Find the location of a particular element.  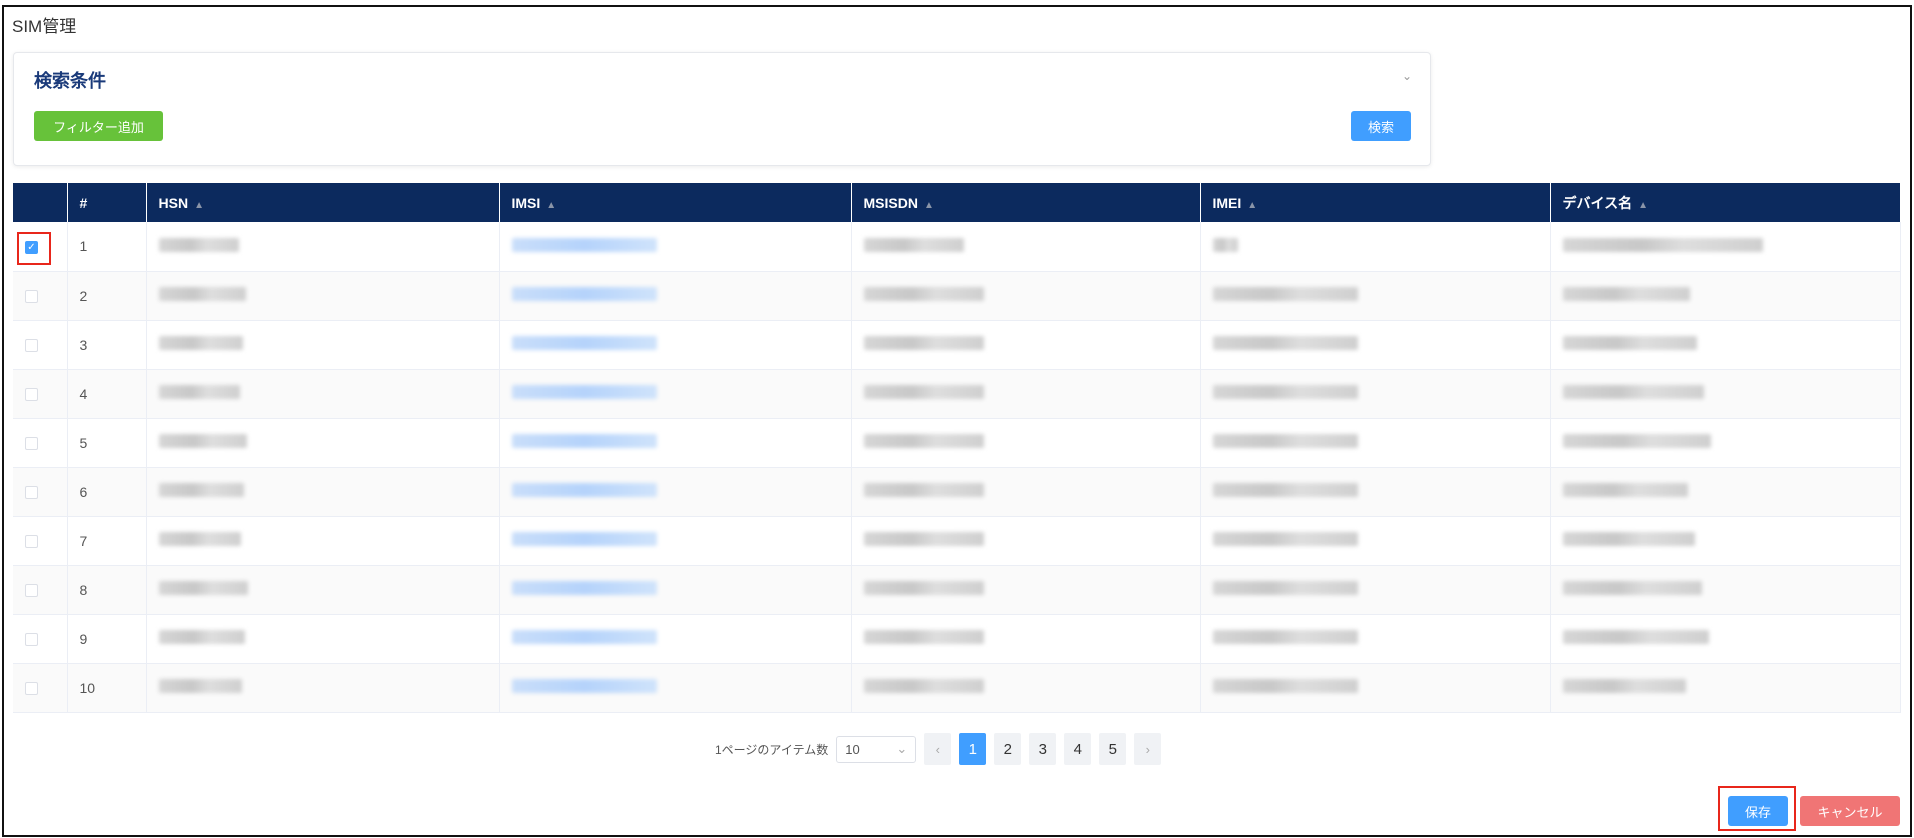

page-button-1: 1 is located at coordinates (973, 749).